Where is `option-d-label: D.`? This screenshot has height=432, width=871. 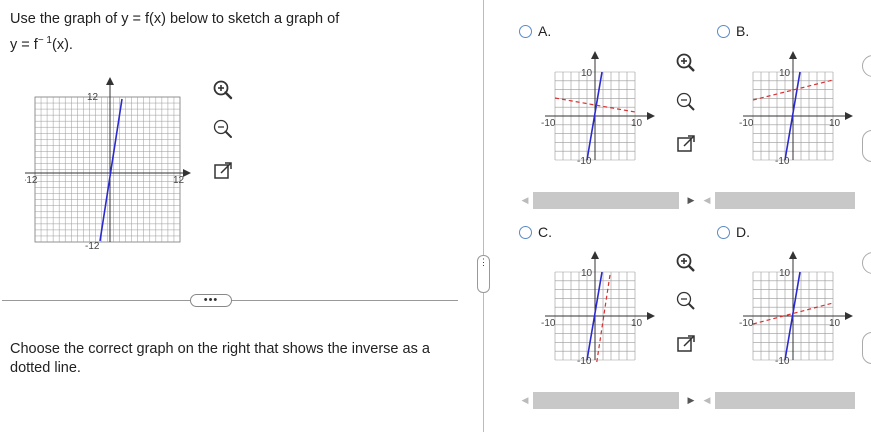 option-d-label: D. is located at coordinates (743, 232).